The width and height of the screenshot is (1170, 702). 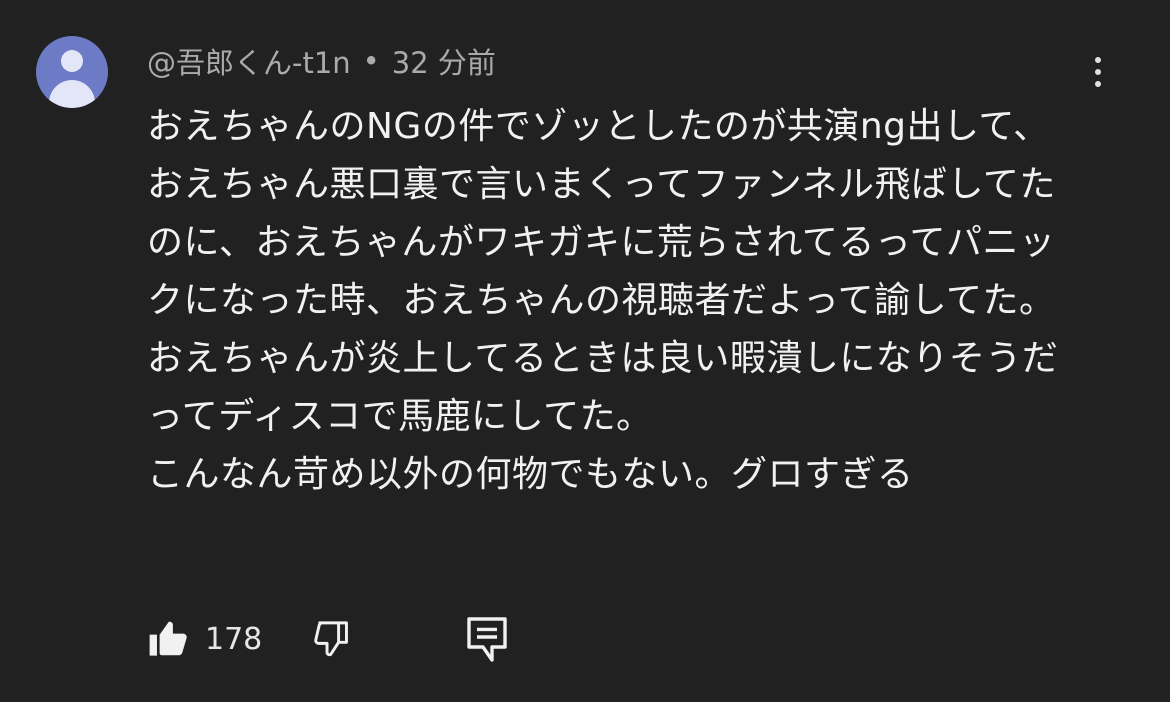 What do you see at coordinates (72, 94) in the screenshot?
I see `avatar-body-shape` at bounding box center [72, 94].